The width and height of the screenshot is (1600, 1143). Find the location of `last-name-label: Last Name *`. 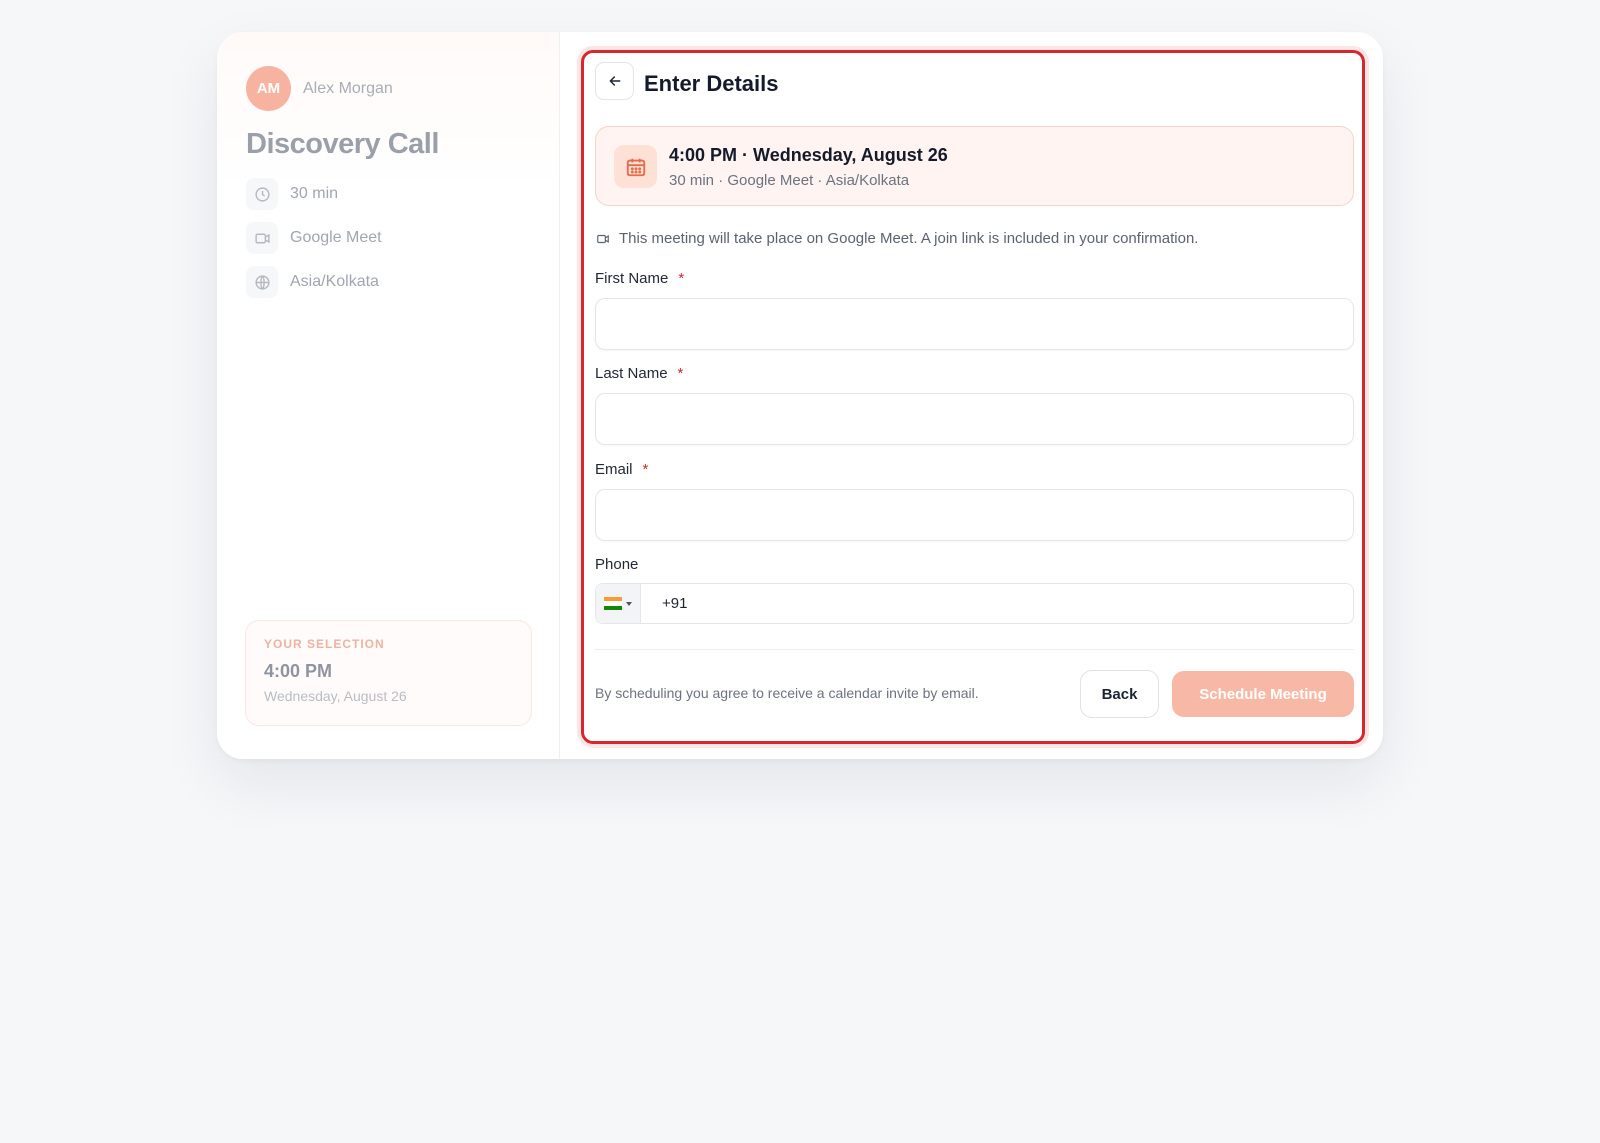

last-name-label: Last Name * is located at coordinates (639, 373).